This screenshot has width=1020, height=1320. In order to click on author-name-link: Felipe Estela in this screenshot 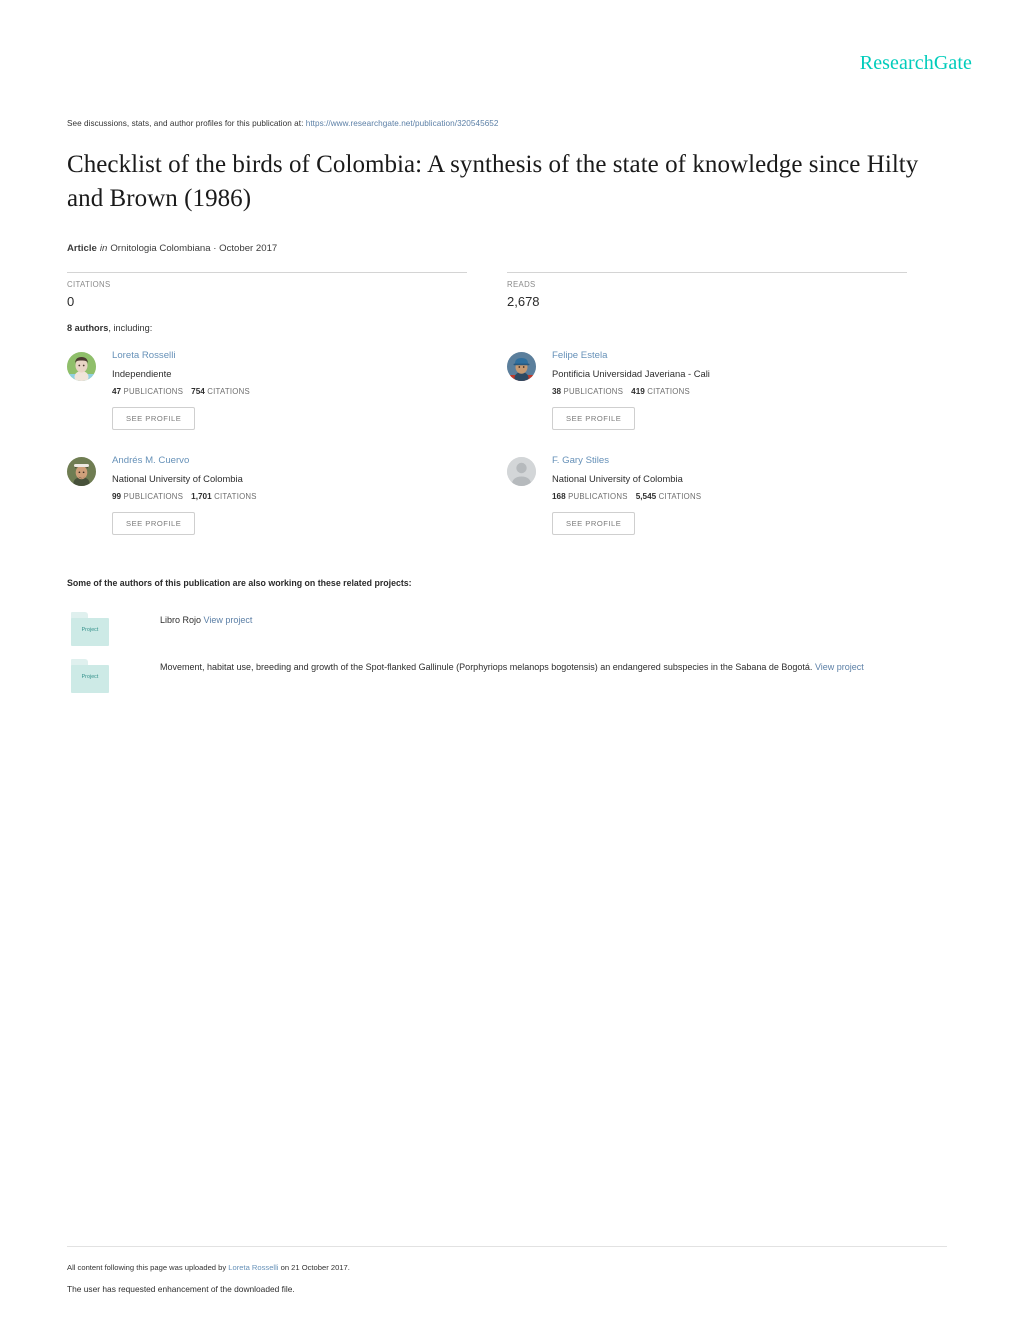, I will do `click(744, 356)`.